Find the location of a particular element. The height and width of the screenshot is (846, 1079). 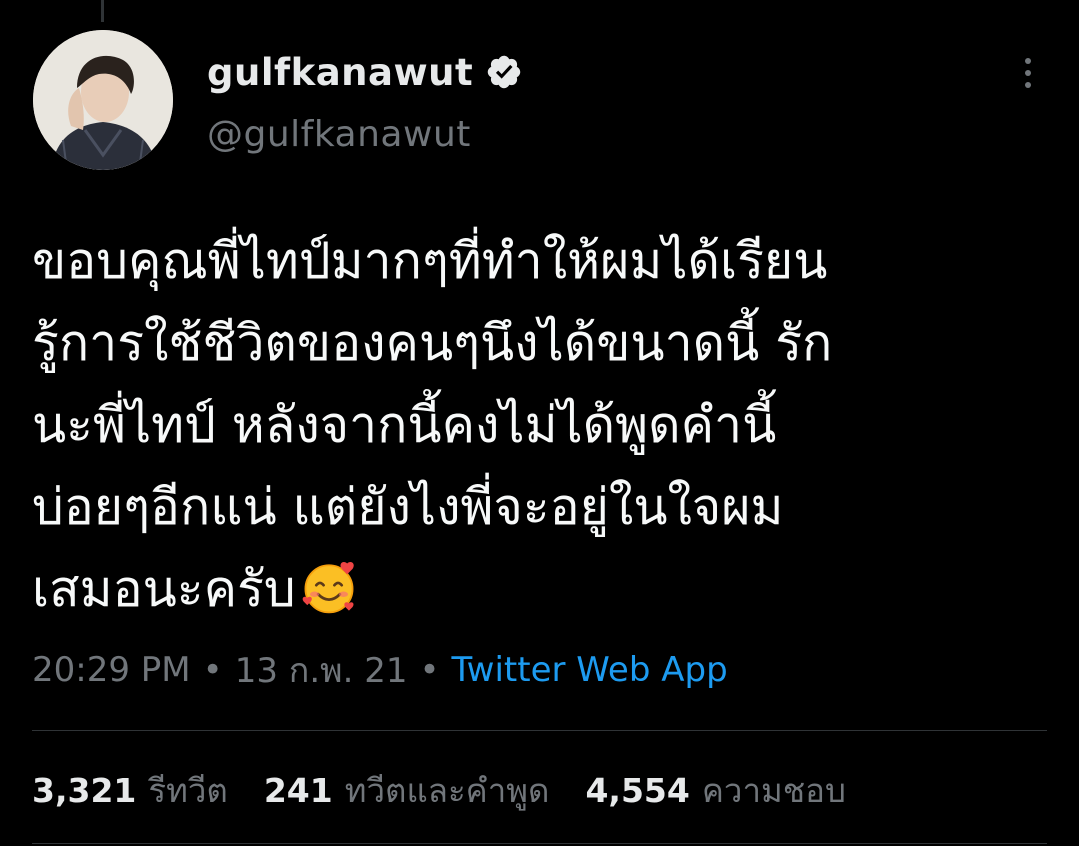

thread-connector-line is located at coordinates (102, 11).